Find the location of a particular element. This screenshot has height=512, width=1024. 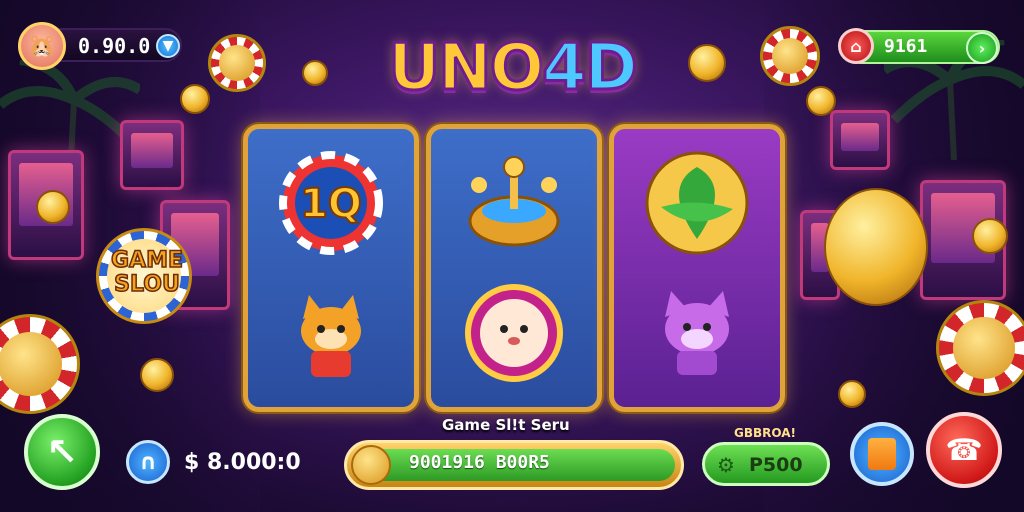

win-button: ⚙ P500 is located at coordinates (766, 464).